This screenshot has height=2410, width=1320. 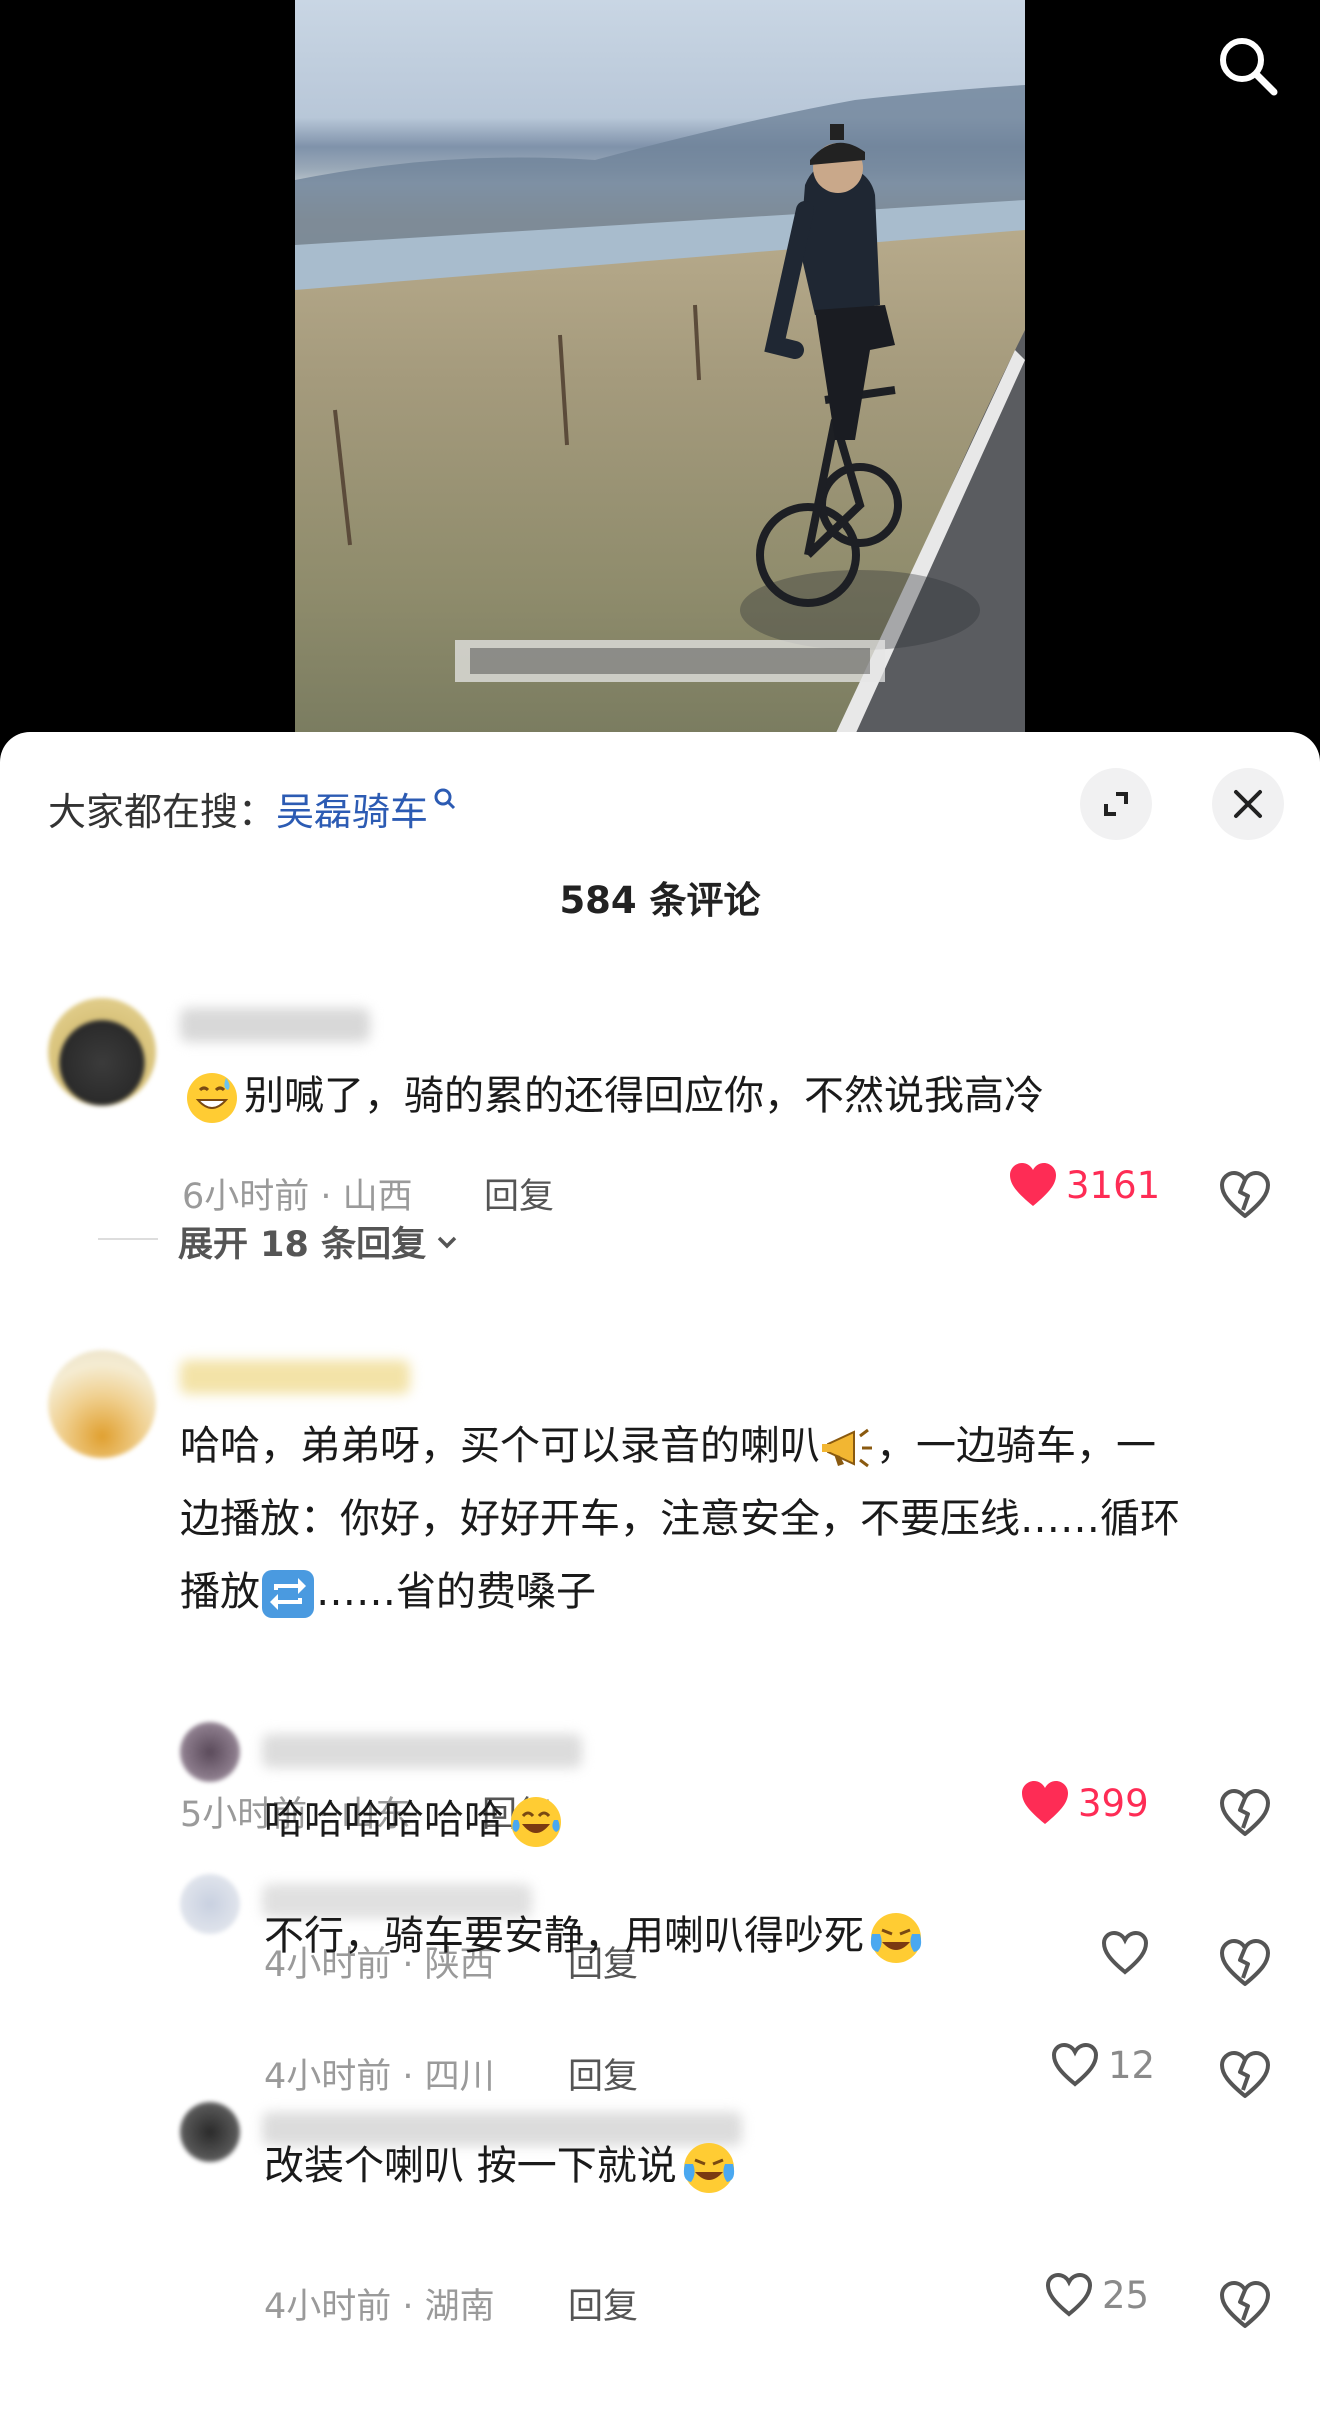 I want to click on reply-text: 哈哈哈哈哈哈, so click(x=414, y=1820).